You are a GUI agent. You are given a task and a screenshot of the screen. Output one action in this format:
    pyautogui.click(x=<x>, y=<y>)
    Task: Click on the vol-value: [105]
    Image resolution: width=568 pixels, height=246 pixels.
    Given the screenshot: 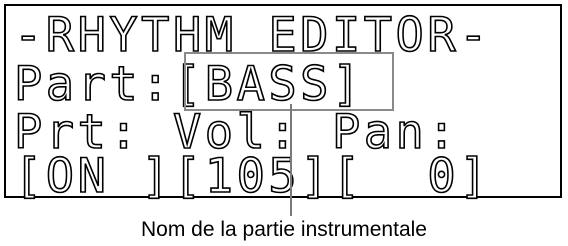 What is the action you would take?
    pyautogui.click(x=252, y=176)
    